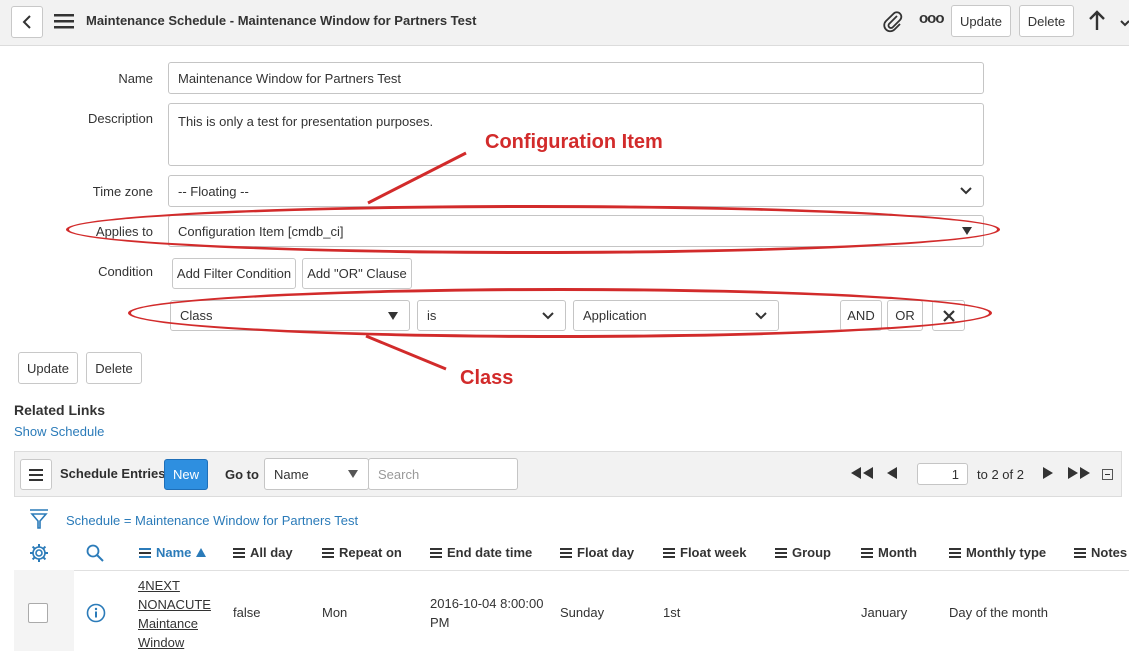 This screenshot has height=652, width=1129. What do you see at coordinates (59, 431) in the screenshot?
I see `show-schedule-link: Show Schedule` at bounding box center [59, 431].